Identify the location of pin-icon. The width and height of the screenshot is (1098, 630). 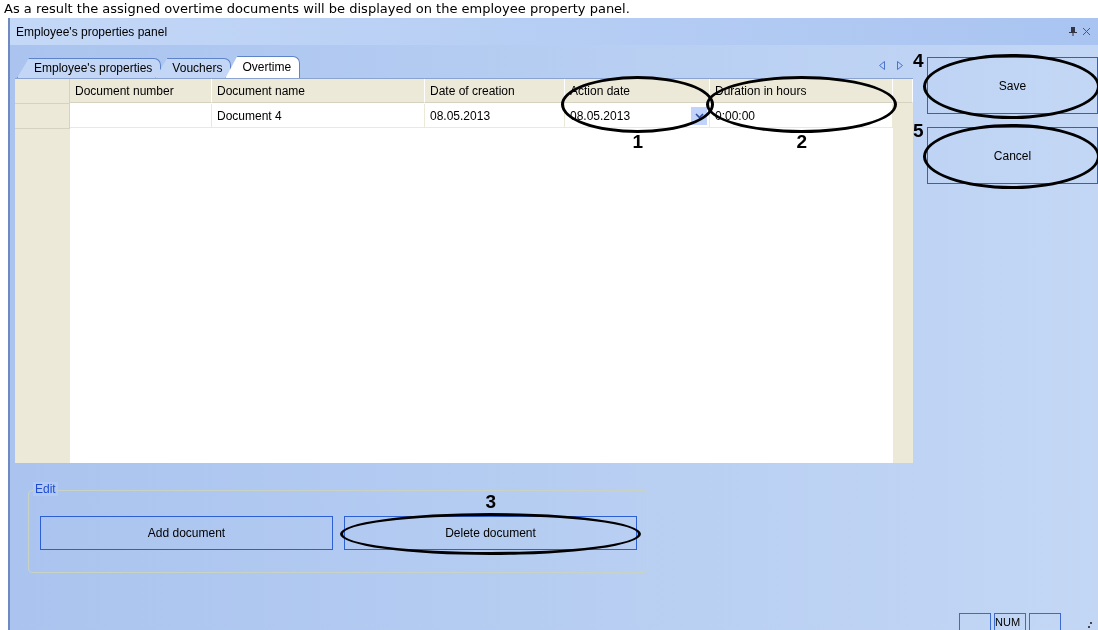
(1073, 31).